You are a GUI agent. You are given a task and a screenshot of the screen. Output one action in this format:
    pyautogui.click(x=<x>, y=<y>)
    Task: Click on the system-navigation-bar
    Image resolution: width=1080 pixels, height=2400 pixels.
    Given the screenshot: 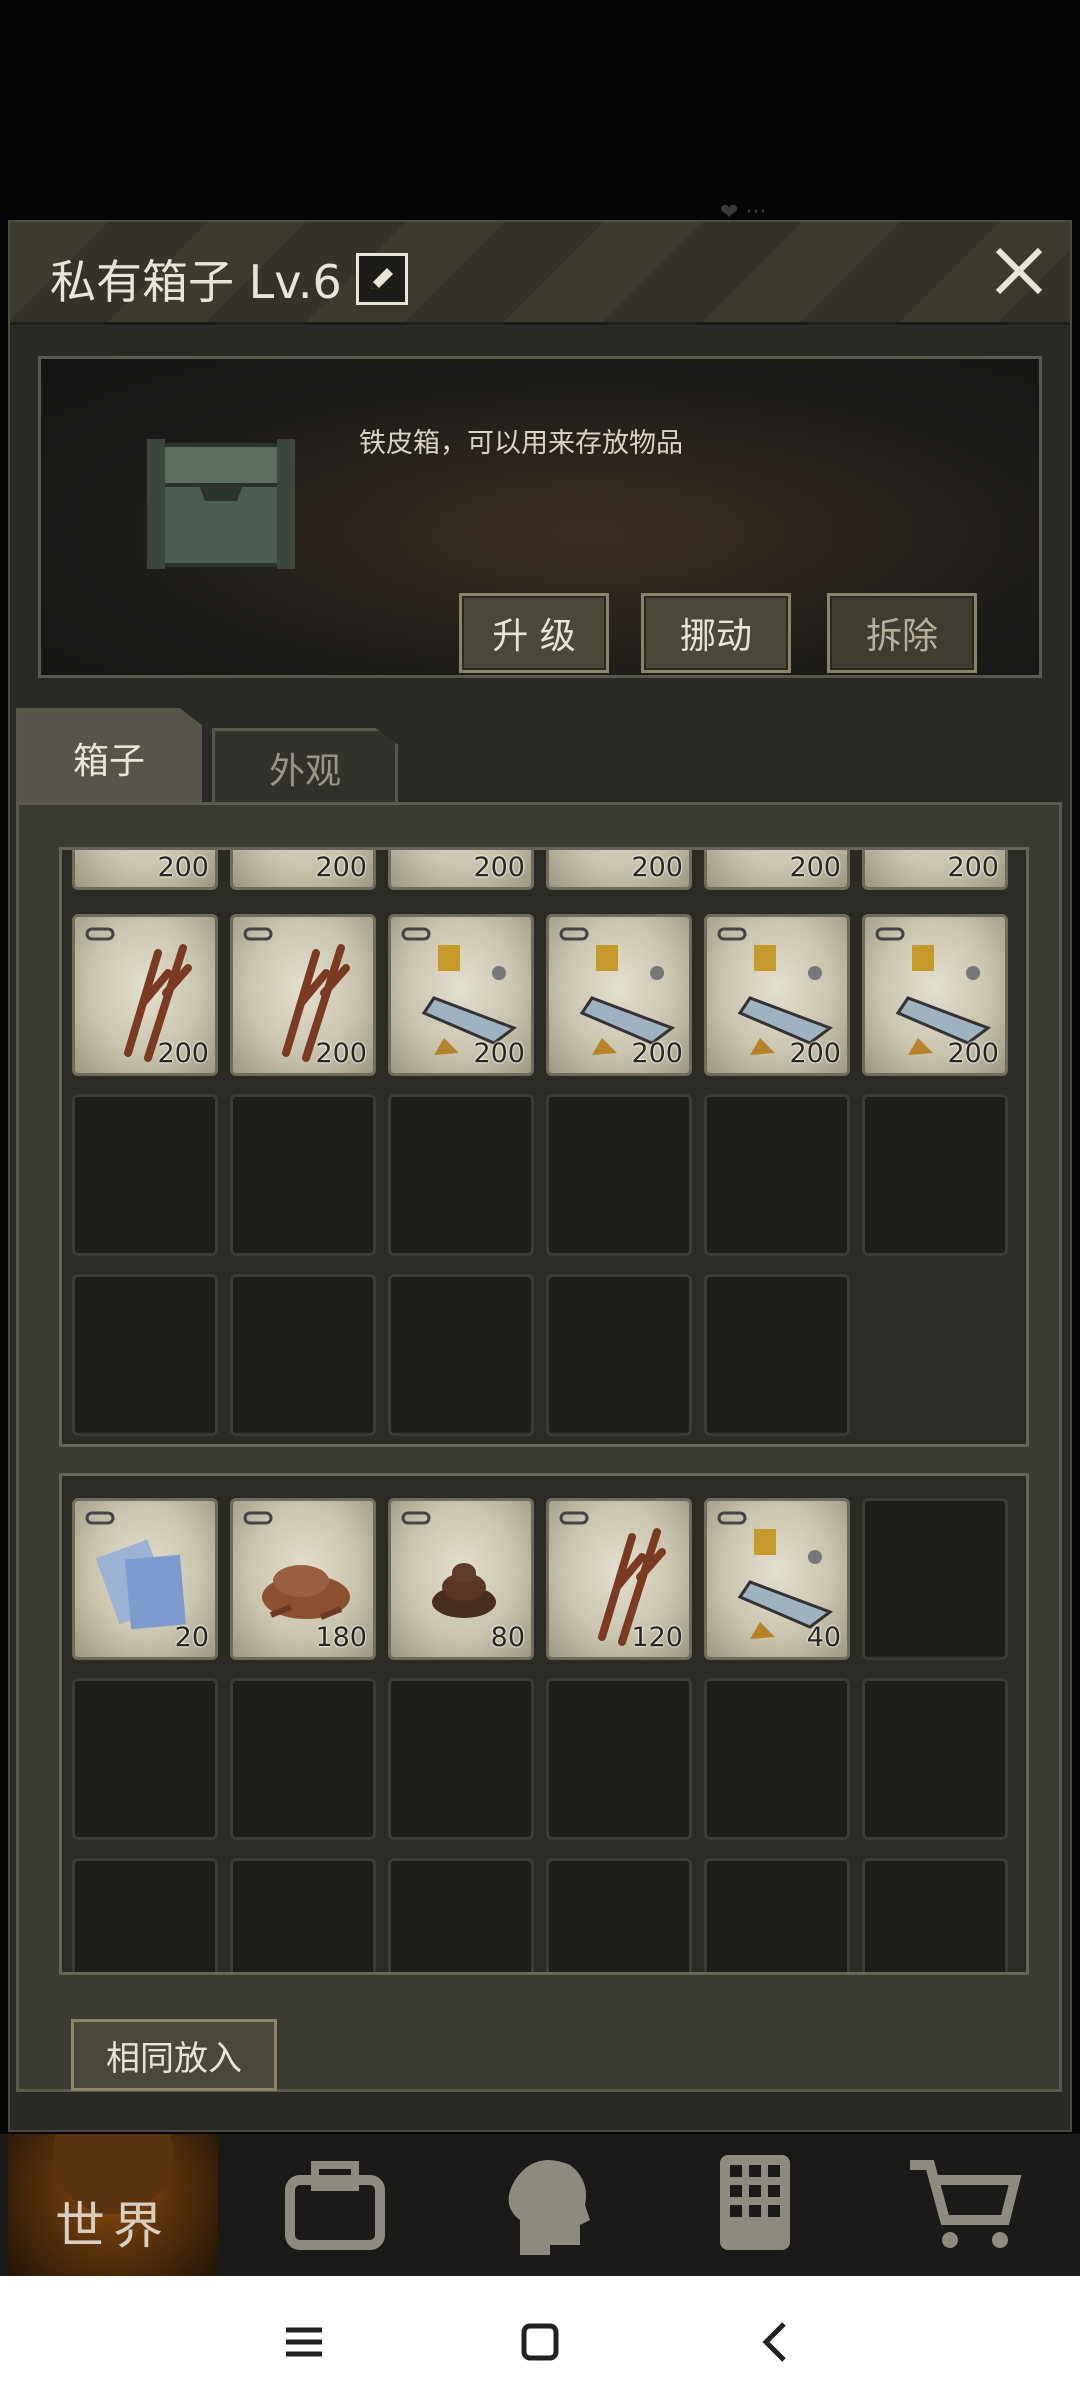 What is the action you would take?
    pyautogui.click(x=540, y=2338)
    